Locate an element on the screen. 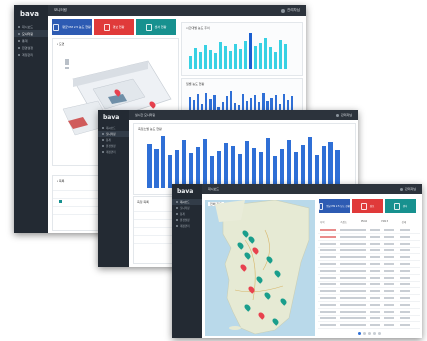 The width and height of the screenshot is (427, 341). sidebar-item: 통계 is located at coordinates (31, 40).